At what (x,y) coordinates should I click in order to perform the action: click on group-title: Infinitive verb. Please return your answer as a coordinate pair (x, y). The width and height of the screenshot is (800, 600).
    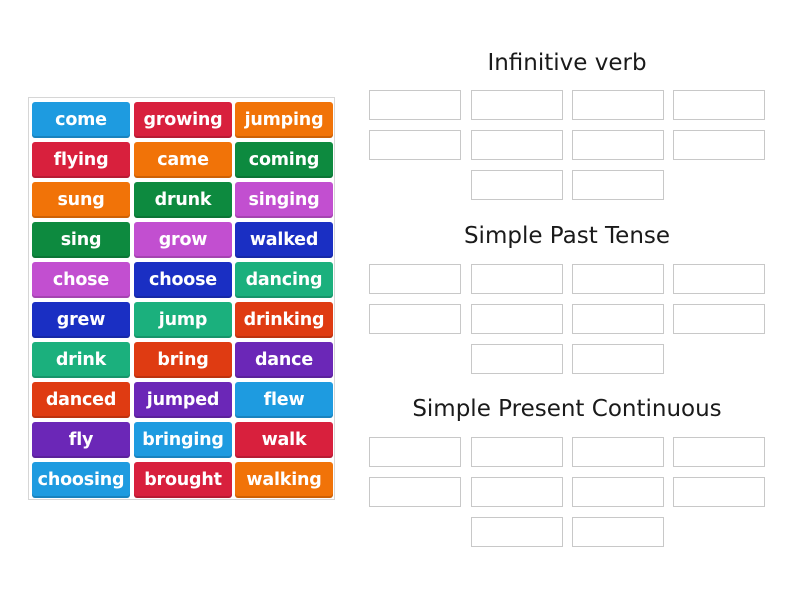
    Looking at the image, I should click on (567, 63).